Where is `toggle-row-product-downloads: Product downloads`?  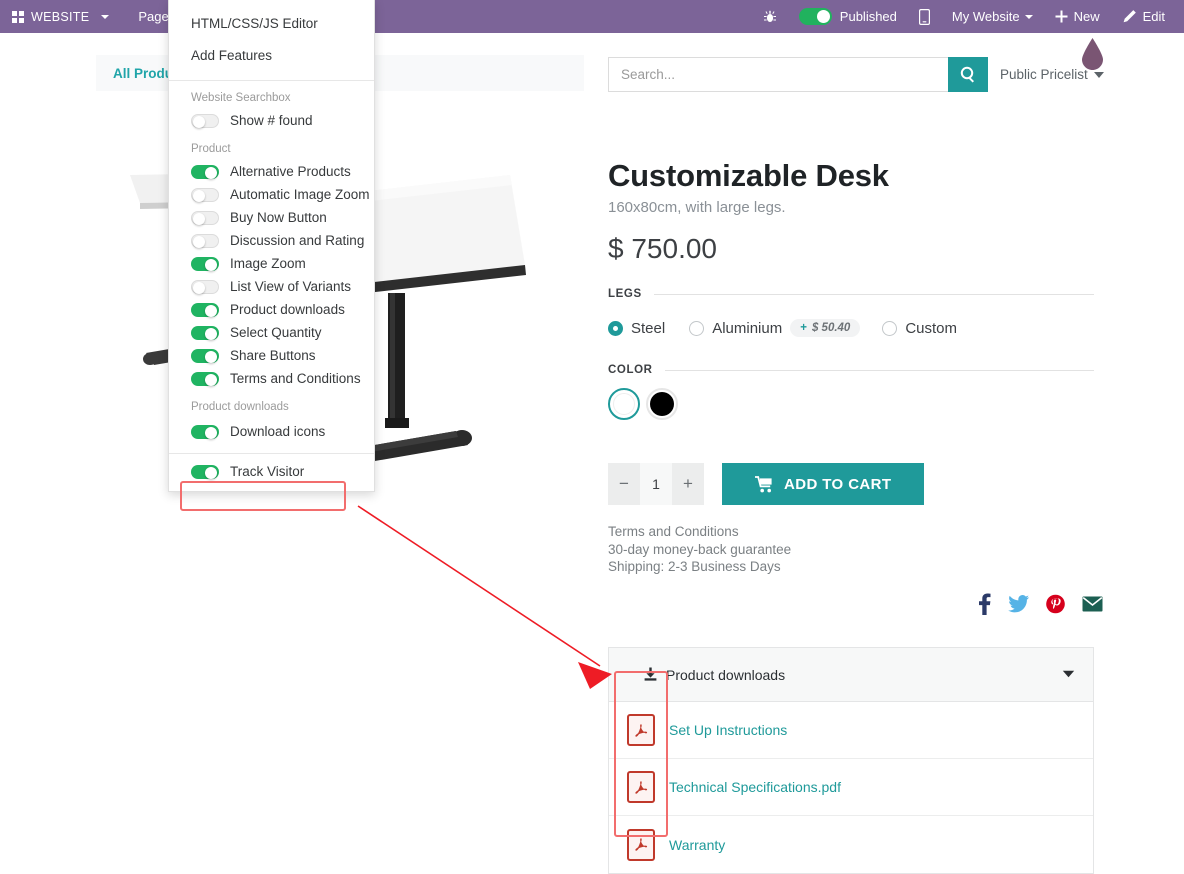
toggle-row-product-downloads: Product downloads is located at coordinates (271, 309).